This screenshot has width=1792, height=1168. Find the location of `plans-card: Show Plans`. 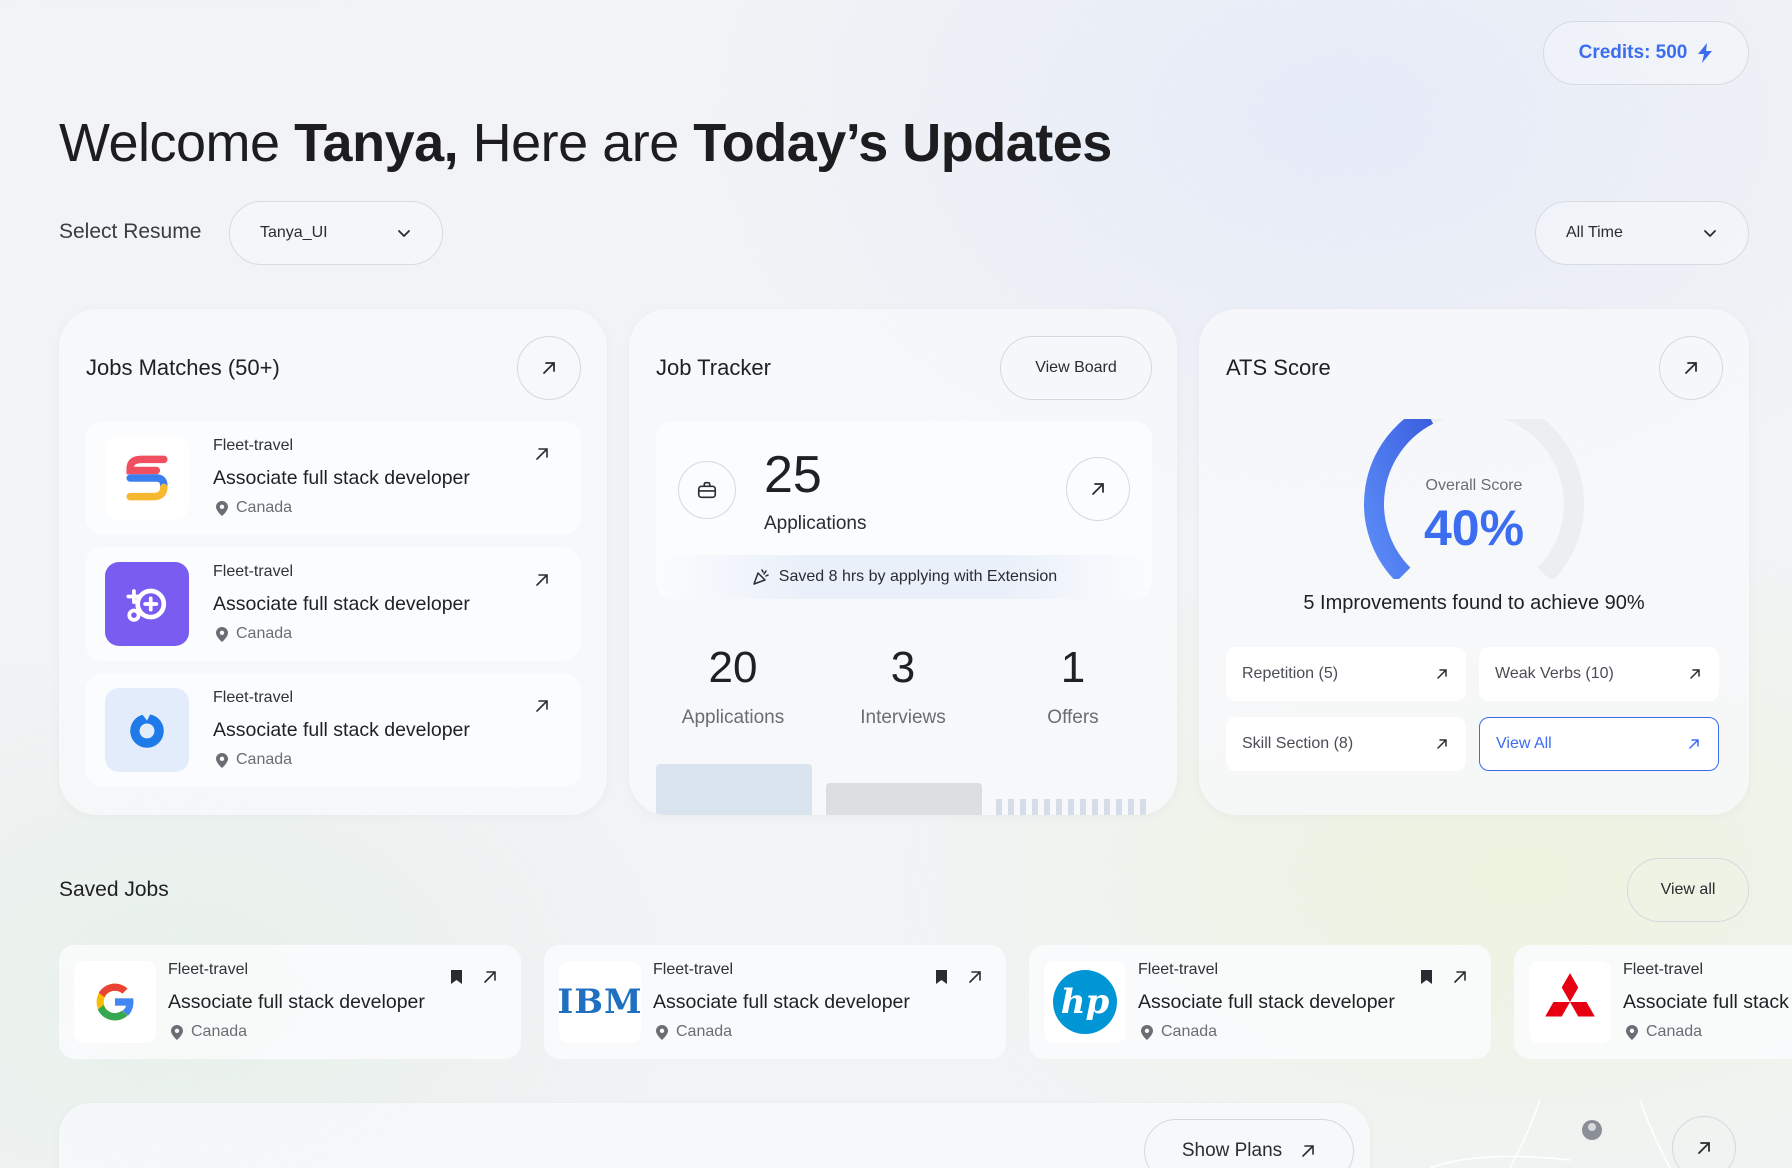

plans-card: Show Plans is located at coordinates (714, 1135).